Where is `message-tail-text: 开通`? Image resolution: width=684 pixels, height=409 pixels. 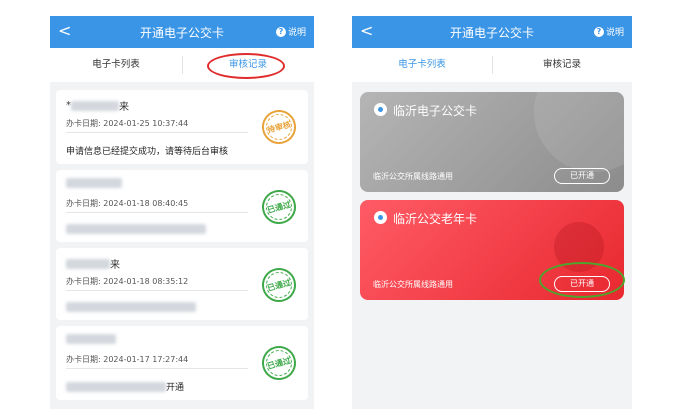 message-tail-text: 开通 is located at coordinates (175, 388).